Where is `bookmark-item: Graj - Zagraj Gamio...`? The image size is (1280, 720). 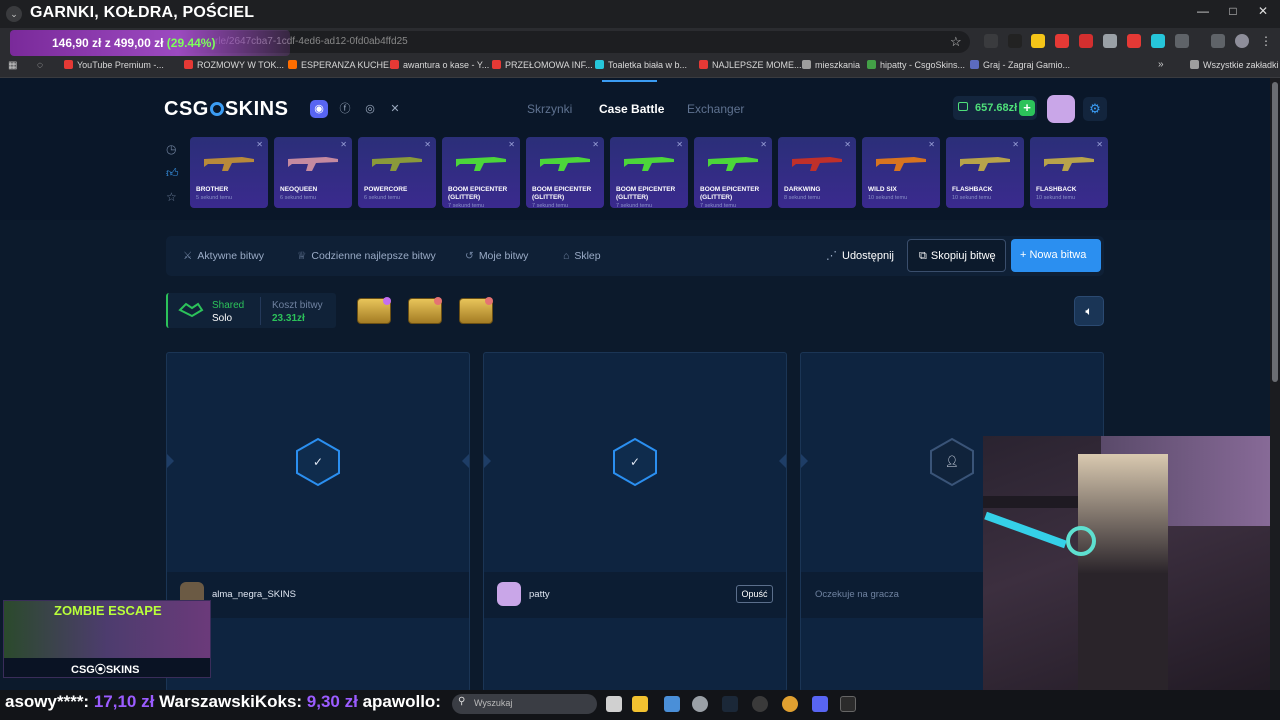 bookmark-item: Graj - Zagraj Gamio... is located at coordinates (1020, 65).